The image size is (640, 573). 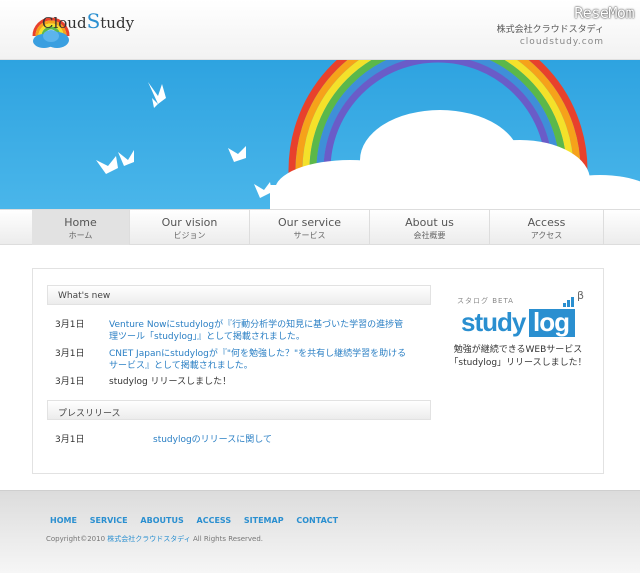 What do you see at coordinates (561, 42) in the screenshot?
I see `company-url: cloudstudy.com` at bounding box center [561, 42].